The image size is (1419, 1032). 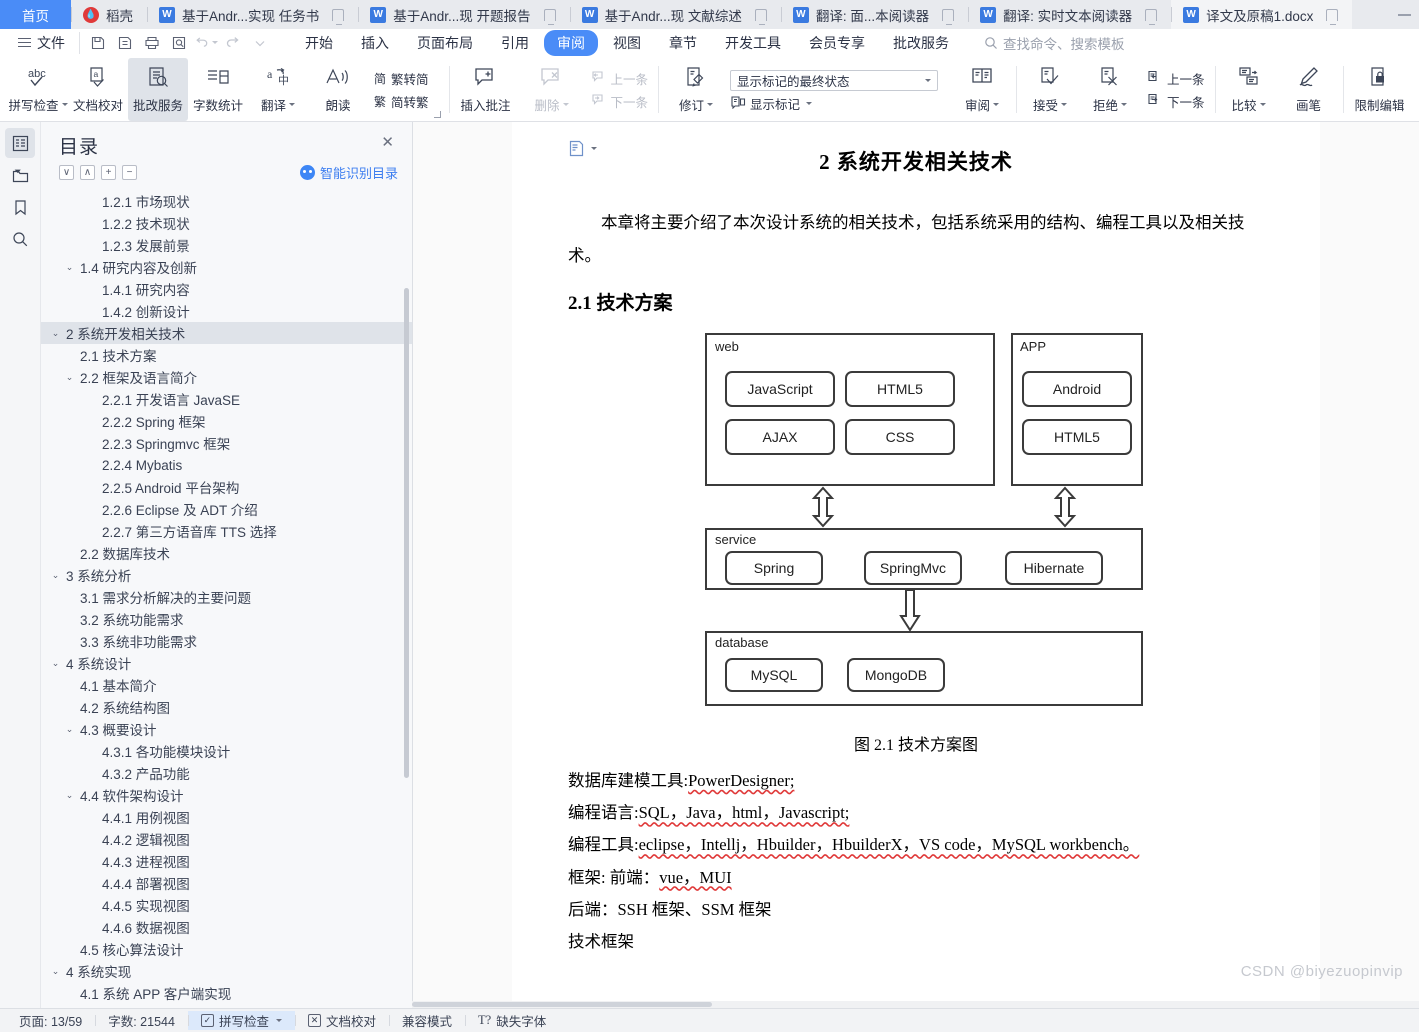 What do you see at coordinates (226, 729) in the screenshot?
I see `outline-item: ⌄ 4.3 概要设计` at bounding box center [226, 729].